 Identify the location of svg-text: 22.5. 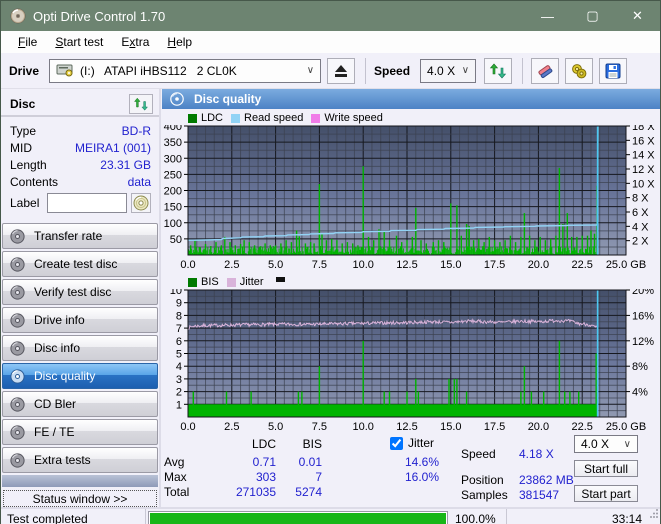
(581, 265).